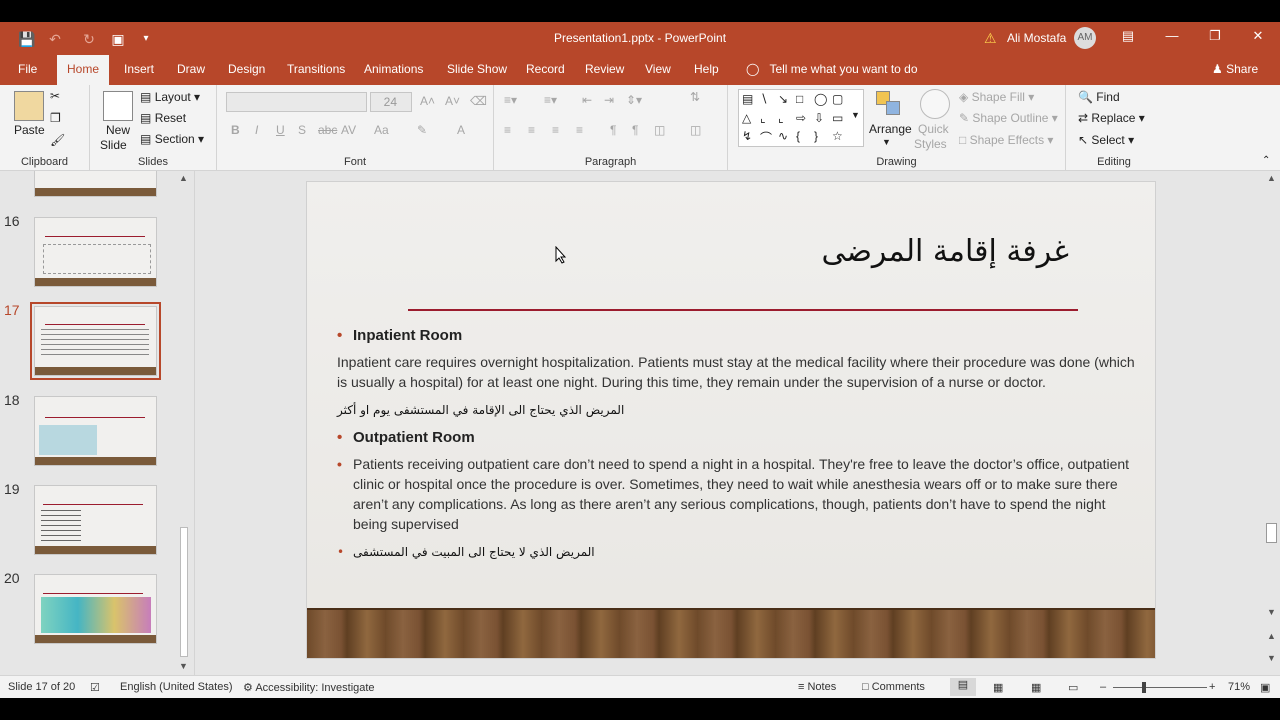 Image resolution: width=1280 pixels, height=720 pixels. What do you see at coordinates (302, 130) in the screenshot?
I see `shadow-button: S` at bounding box center [302, 130].